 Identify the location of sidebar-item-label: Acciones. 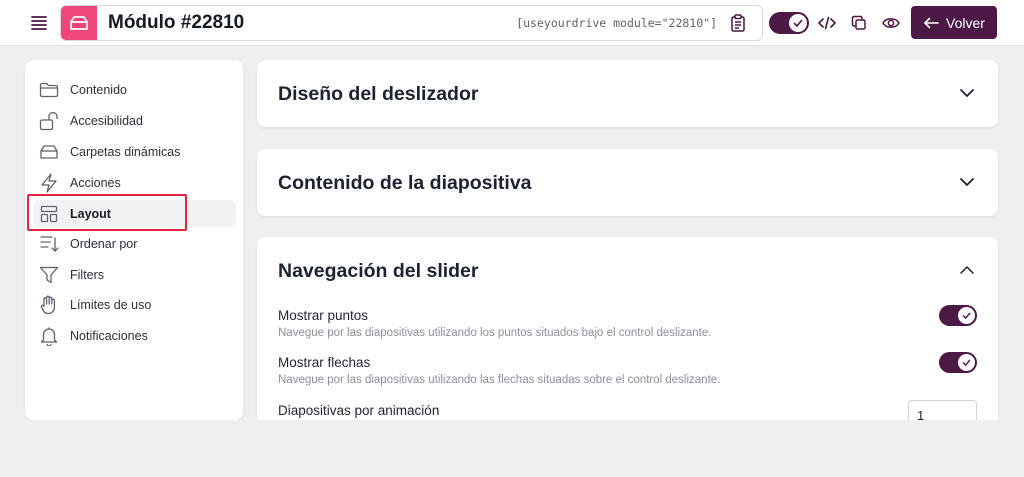
(95, 182).